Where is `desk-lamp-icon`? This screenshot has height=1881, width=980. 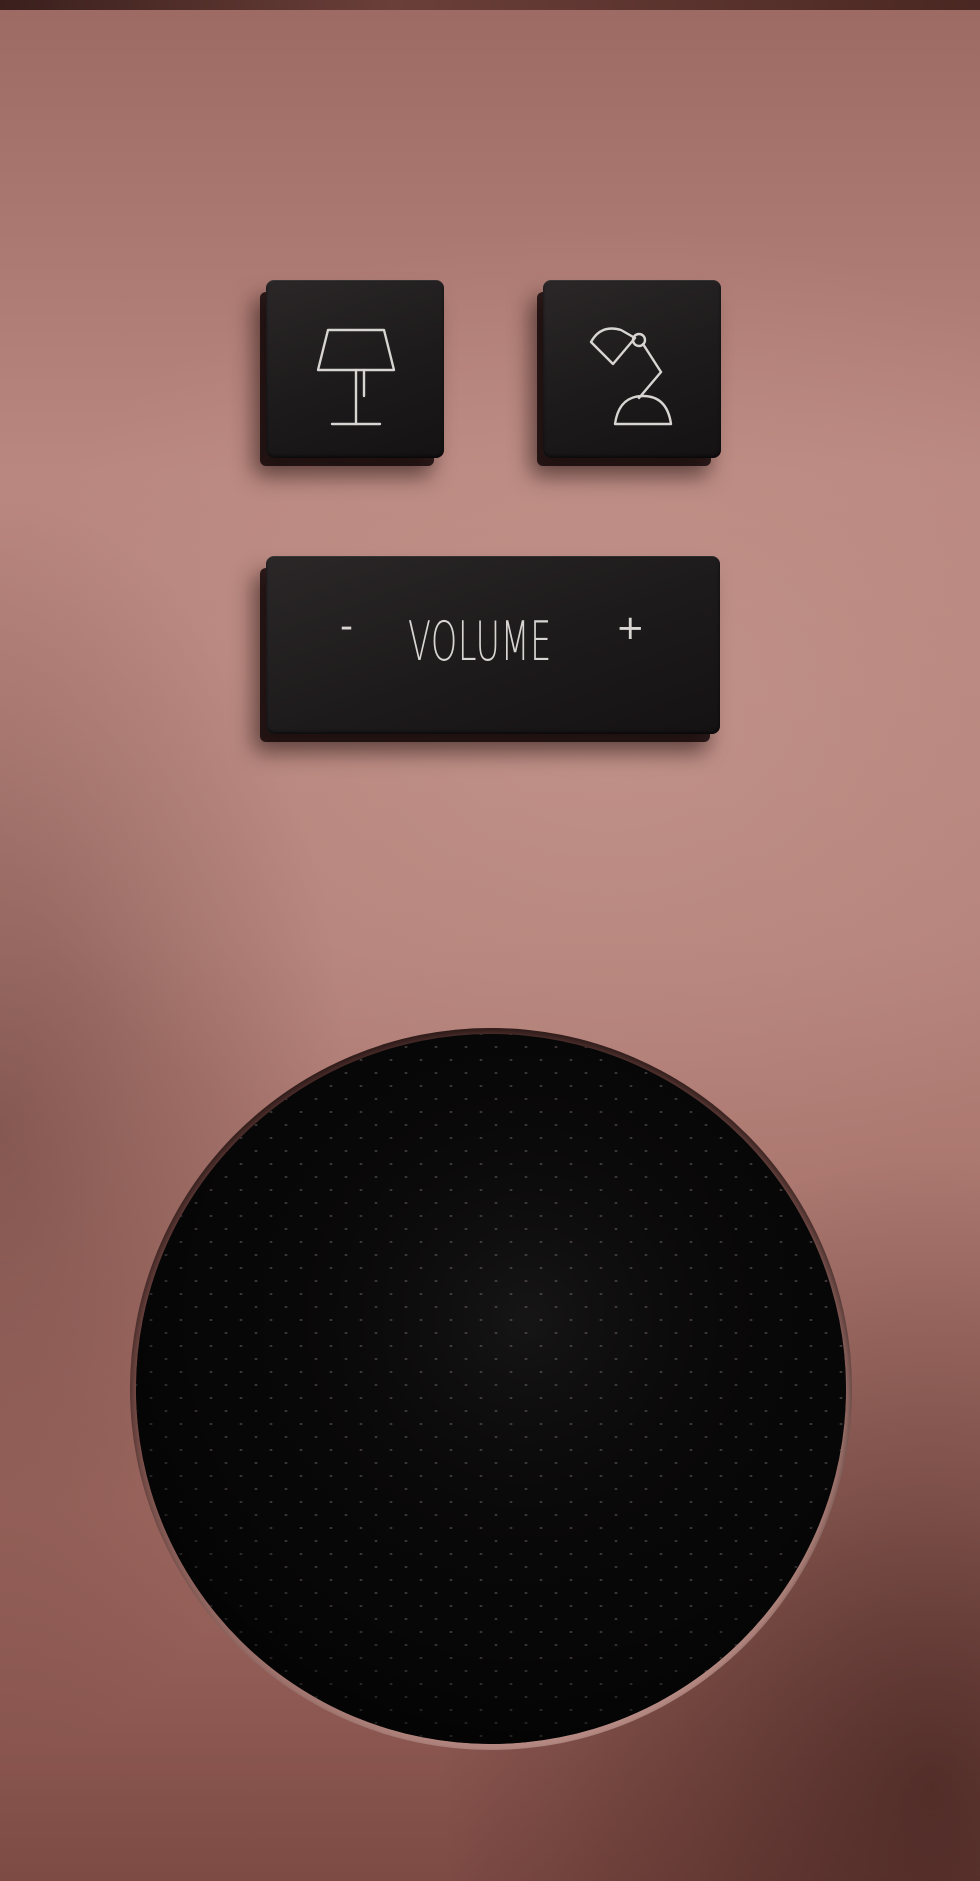
desk-lamp-icon is located at coordinates (631, 376).